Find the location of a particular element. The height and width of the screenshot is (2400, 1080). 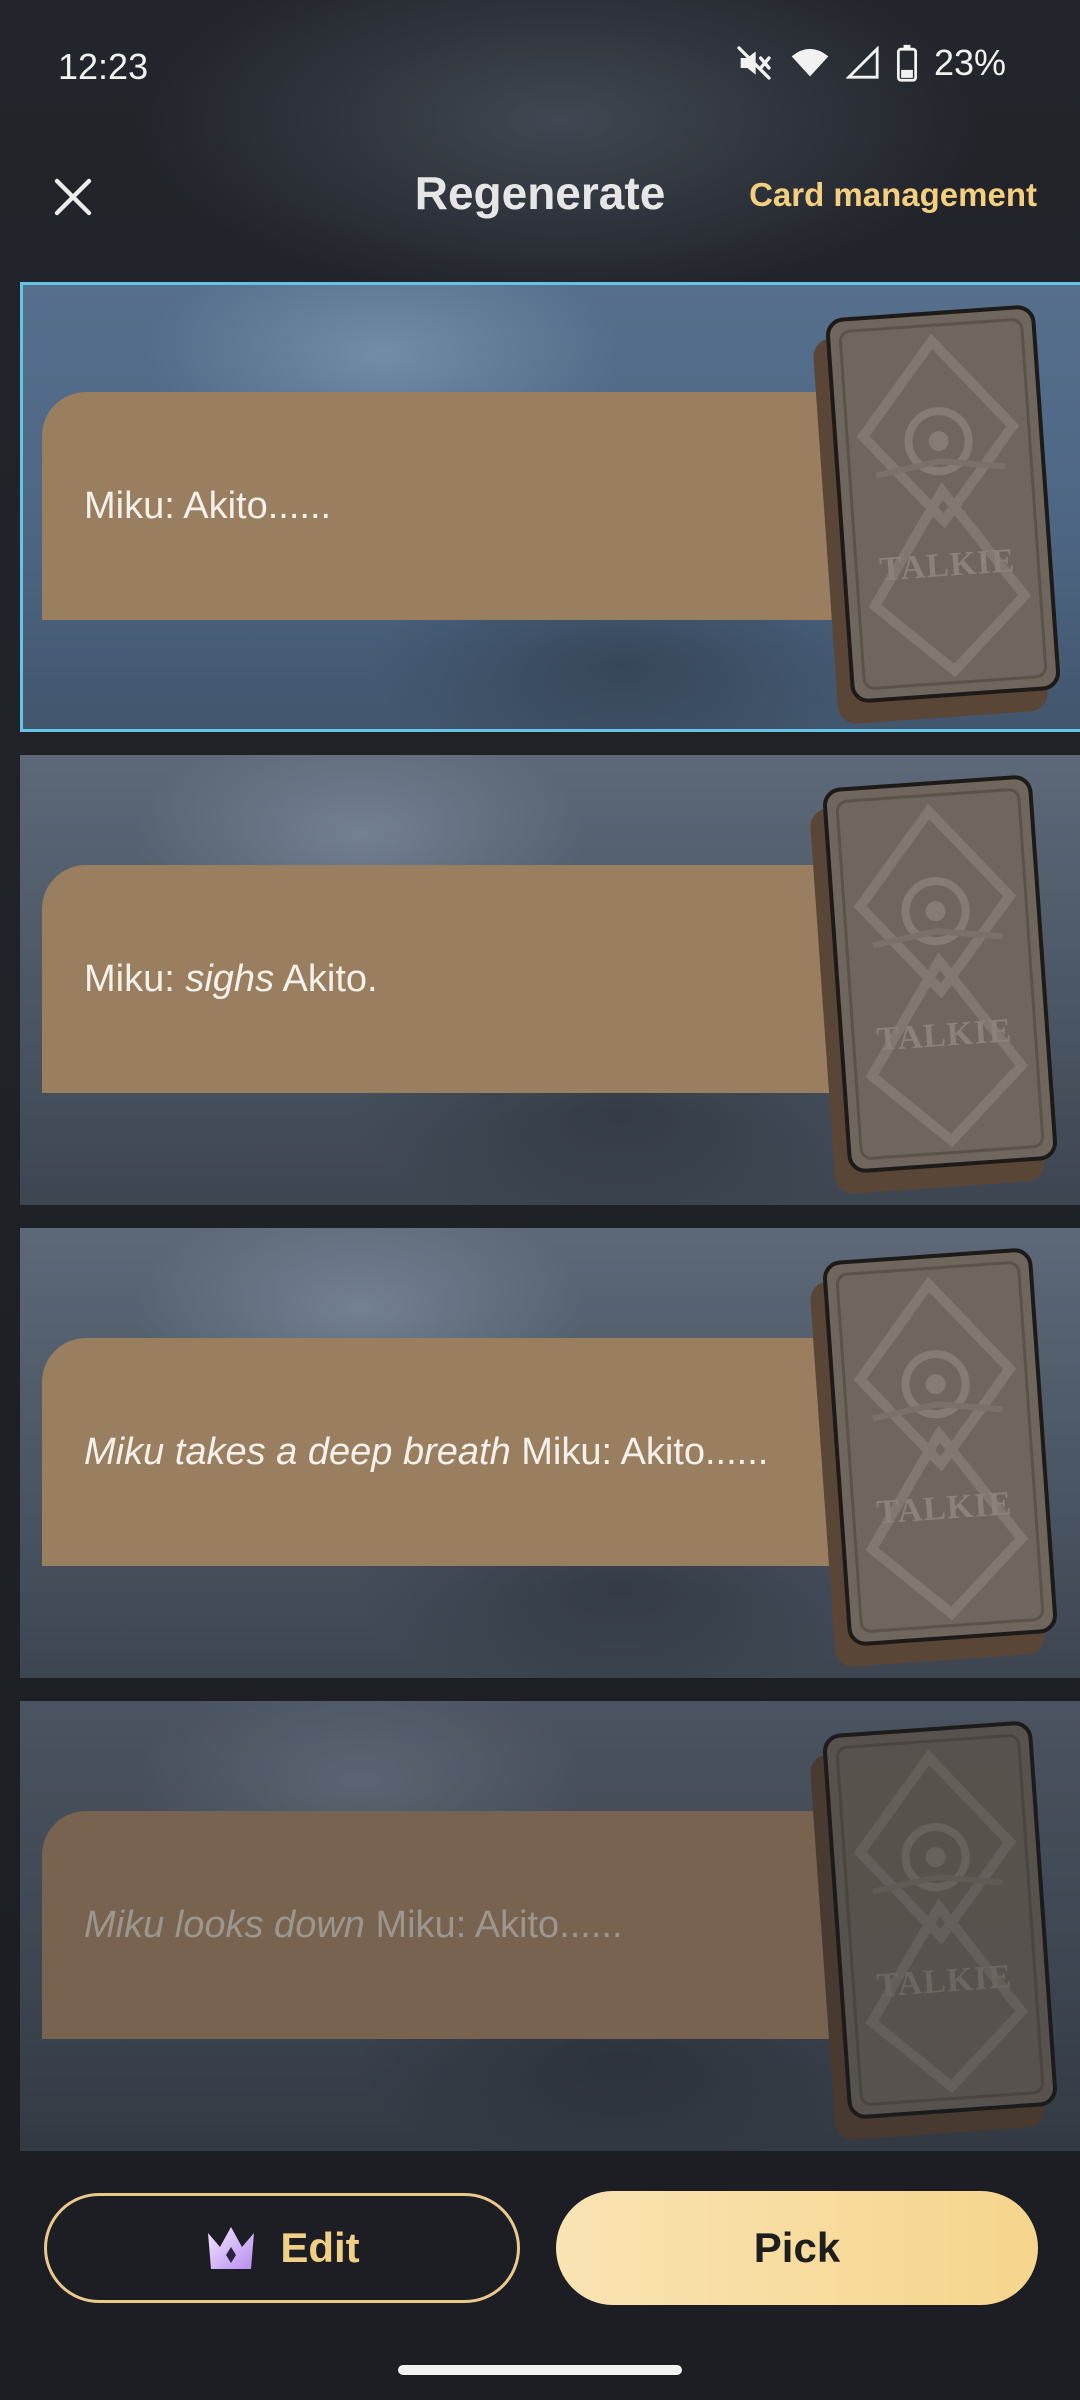

status-icons: 23% is located at coordinates (870, 63).